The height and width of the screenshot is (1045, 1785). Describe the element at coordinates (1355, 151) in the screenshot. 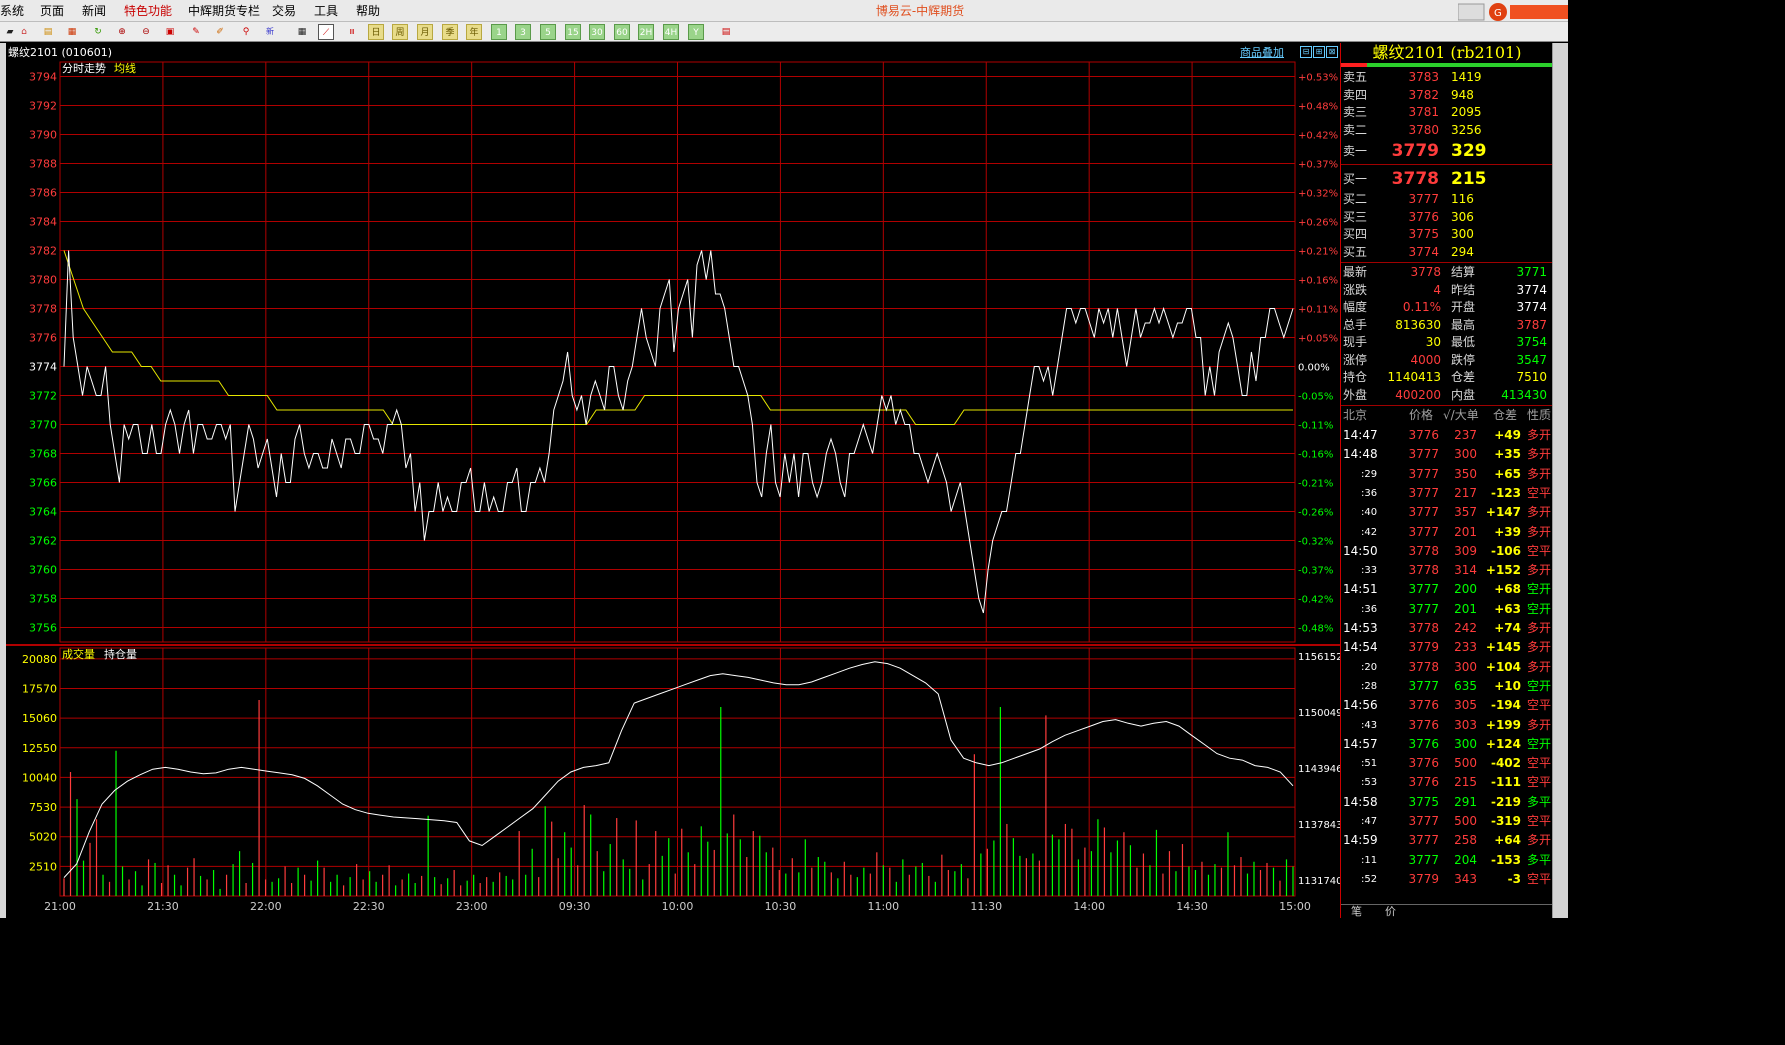

I see `ask-label: 卖一` at that location.